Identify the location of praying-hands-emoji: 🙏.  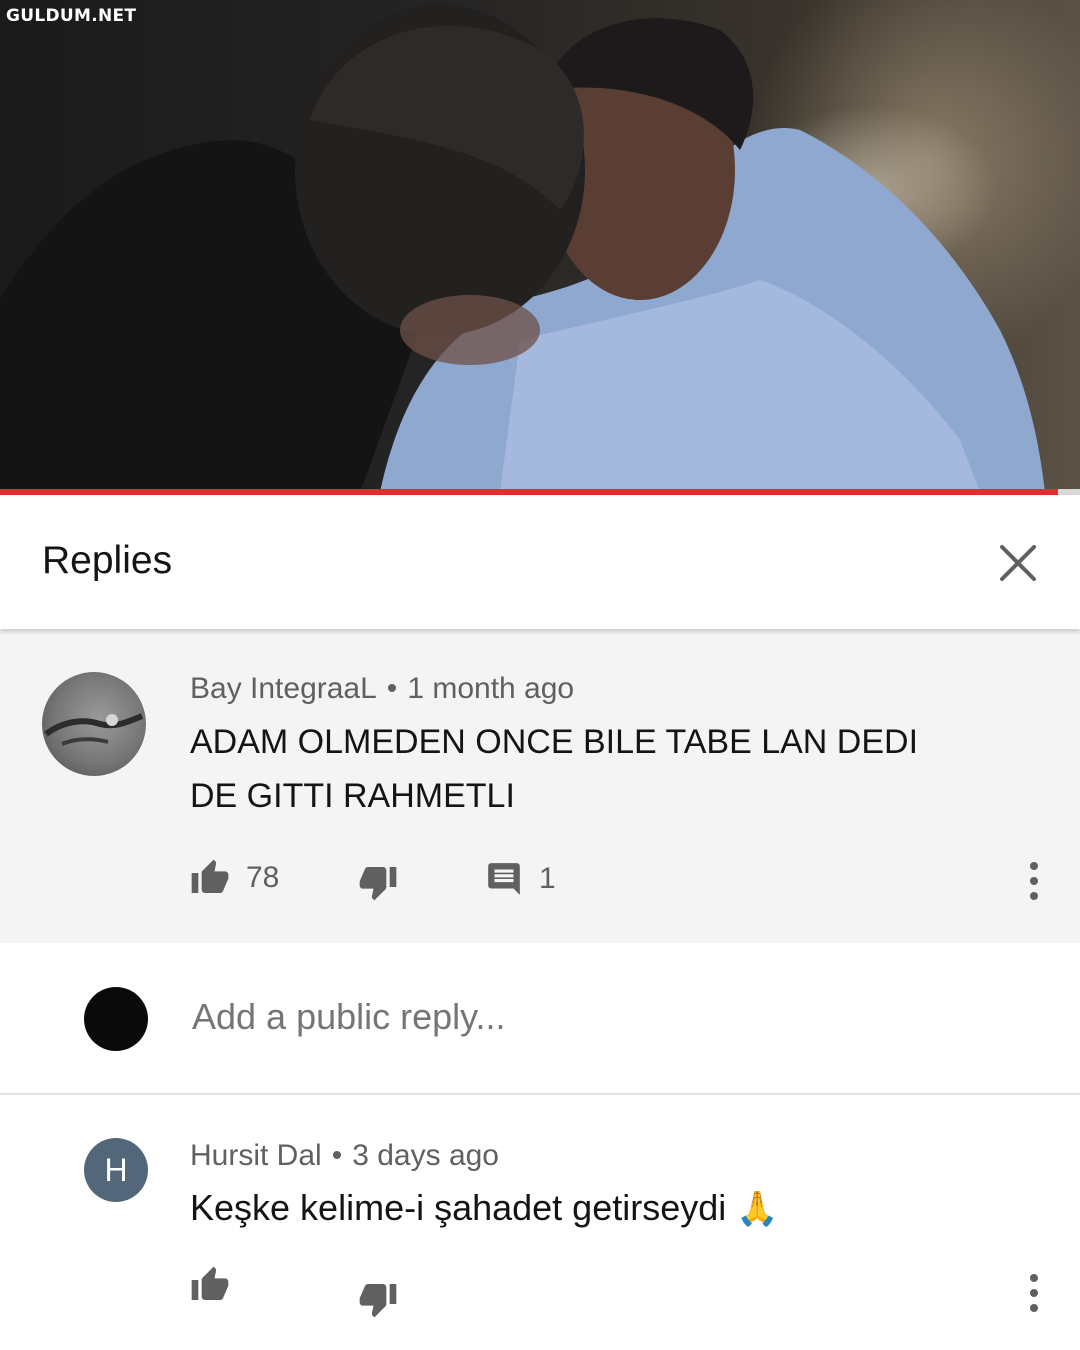
(757, 1209).